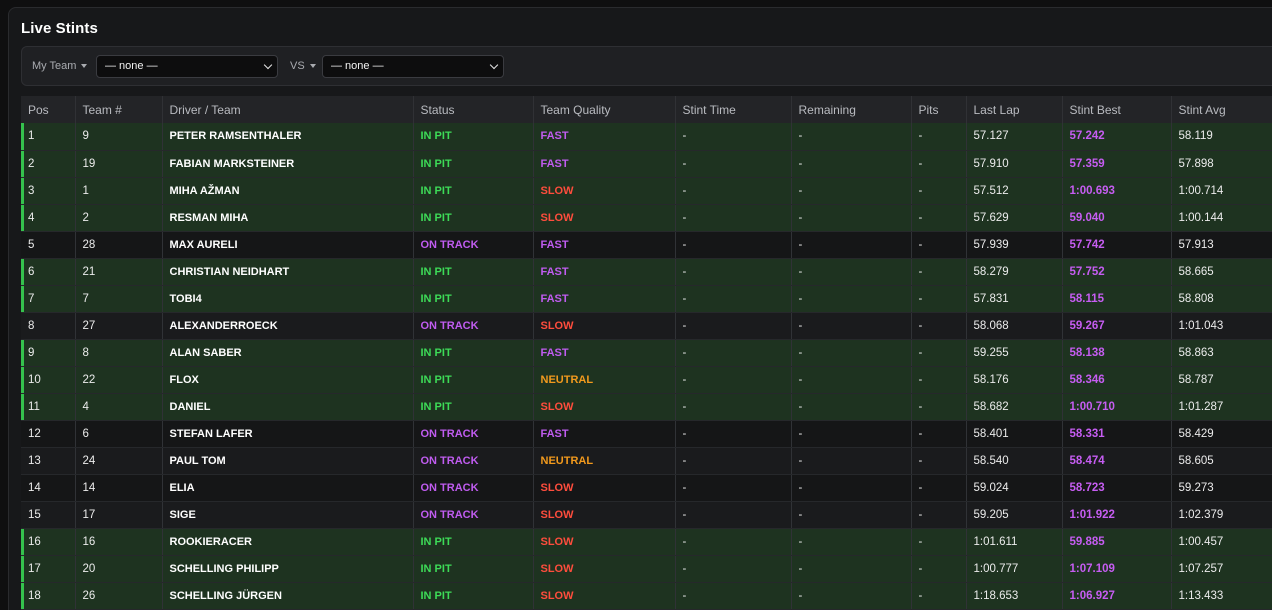 This screenshot has height=610, width=1272. What do you see at coordinates (1117, 109) in the screenshot?
I see `column-header-stint-best: Stint Best` at bounding box center [1117, 109].